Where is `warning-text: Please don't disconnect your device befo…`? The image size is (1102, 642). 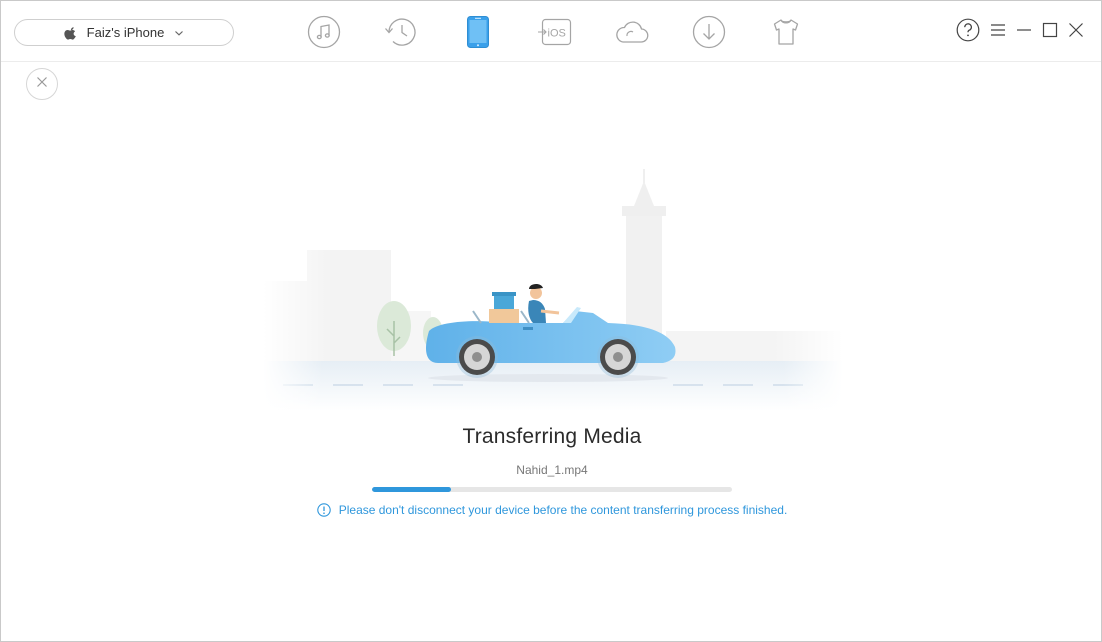 warning-text: Please don't disconnect your device befo… is located at coordinates (563, 510).